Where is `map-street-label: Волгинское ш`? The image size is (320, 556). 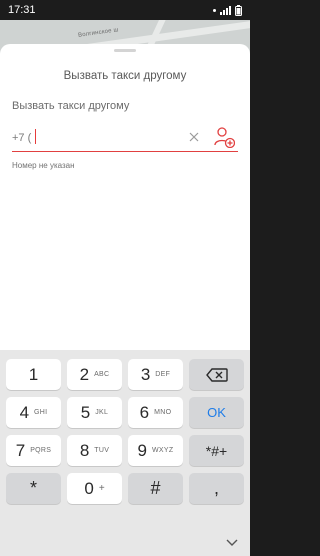
map-street-label: Волгинское ш is located at coordinates (98, 33).